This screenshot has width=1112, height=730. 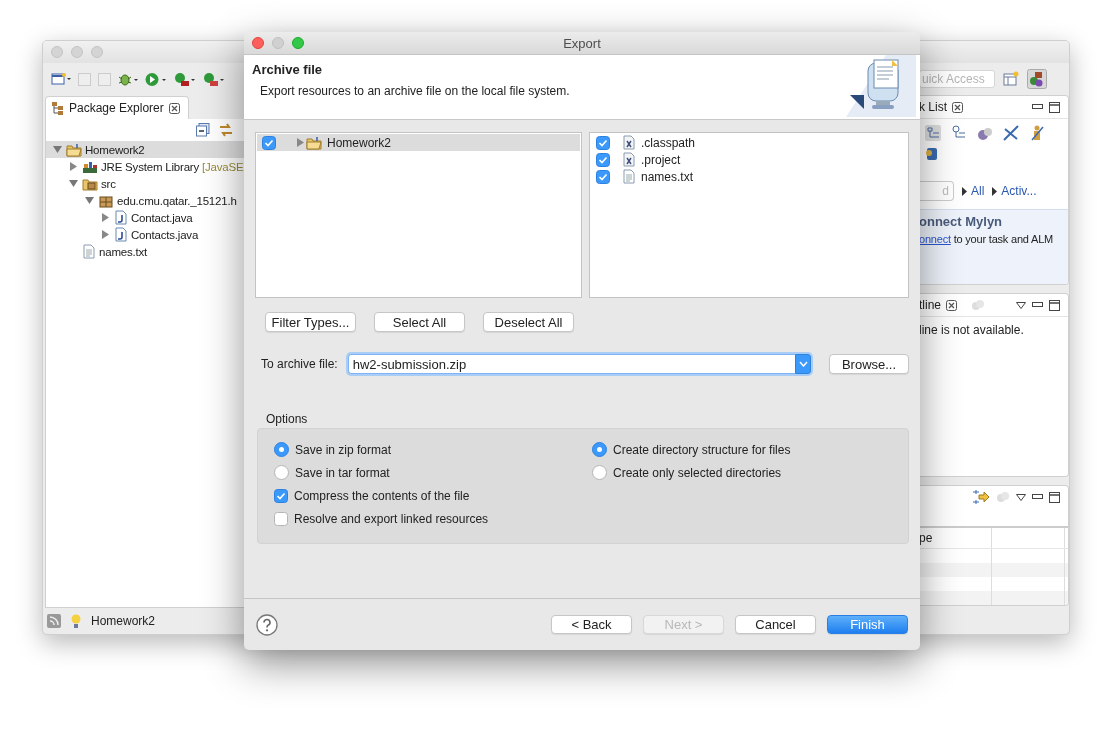 What do you see at coordinates (90, 183) in the screenshot?
I see `package-folder-icon` at bounding box center [90, 183].